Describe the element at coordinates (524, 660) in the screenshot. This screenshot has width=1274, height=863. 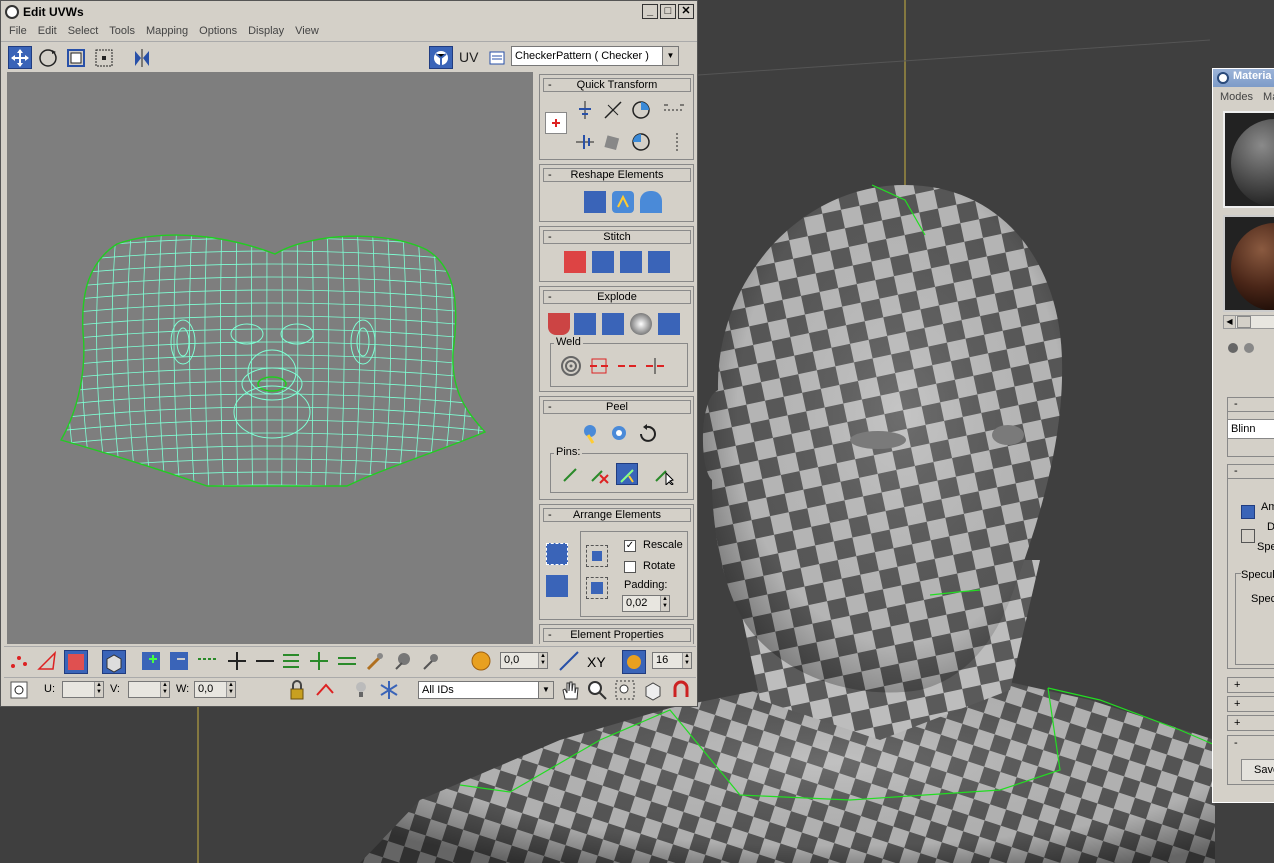
I see `soft-selection-falloff-spinner: 0,0 ▲ ▼` at that location.